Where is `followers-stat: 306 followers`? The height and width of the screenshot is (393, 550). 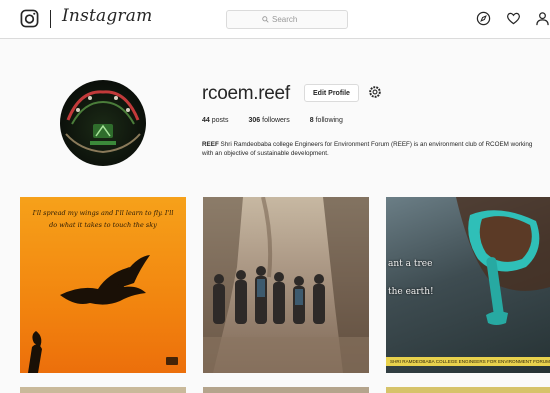 followers-stat: 306 followers is located at coordinates (268, 120).